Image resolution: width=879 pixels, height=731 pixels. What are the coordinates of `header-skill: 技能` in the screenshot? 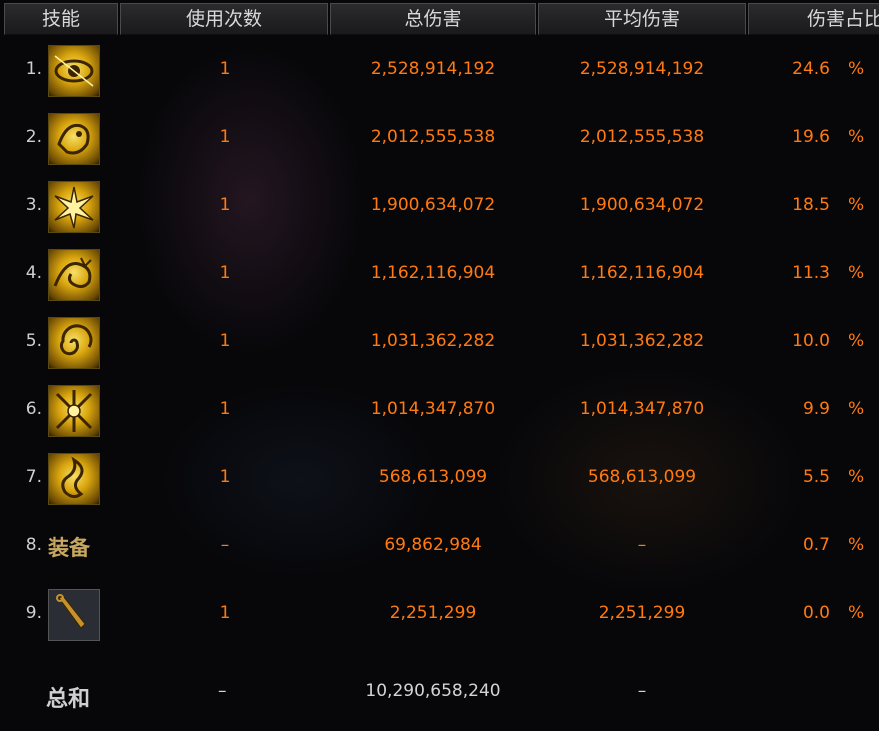 It's located at (61, 19).